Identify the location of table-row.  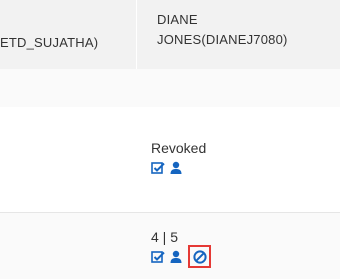
(170, 88).